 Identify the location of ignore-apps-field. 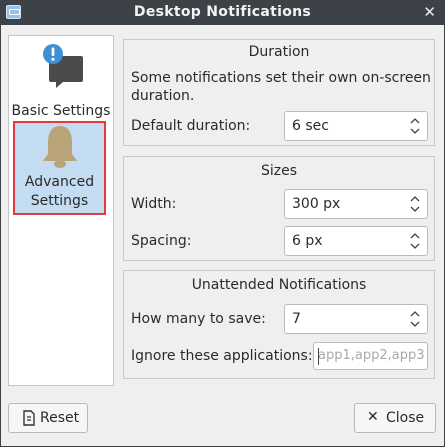
(370, 356).